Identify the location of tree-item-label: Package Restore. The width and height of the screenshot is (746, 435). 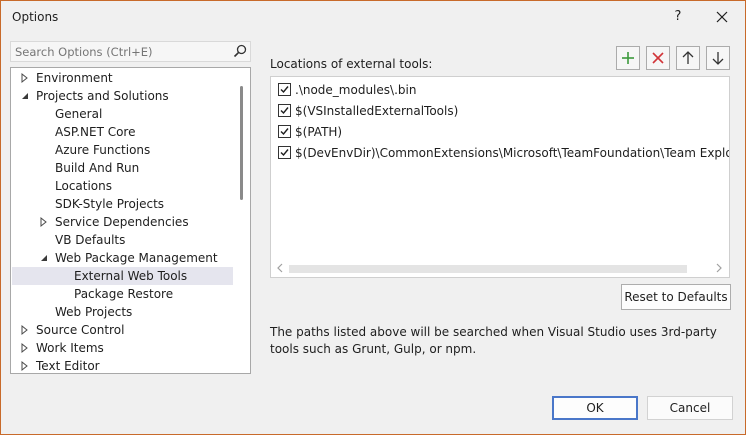
(124, 294).